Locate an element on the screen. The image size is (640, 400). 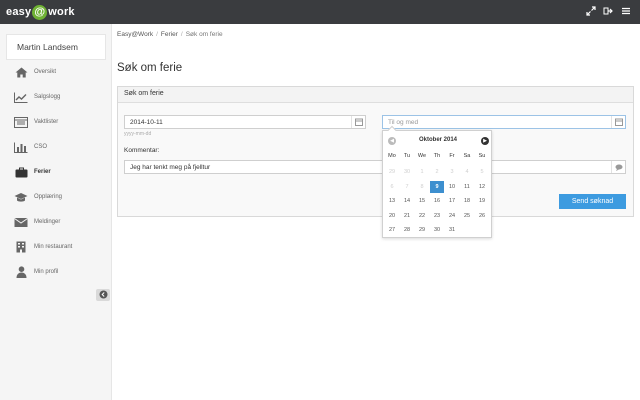
calendar-day: 7 is located at coordinates (407, 186).